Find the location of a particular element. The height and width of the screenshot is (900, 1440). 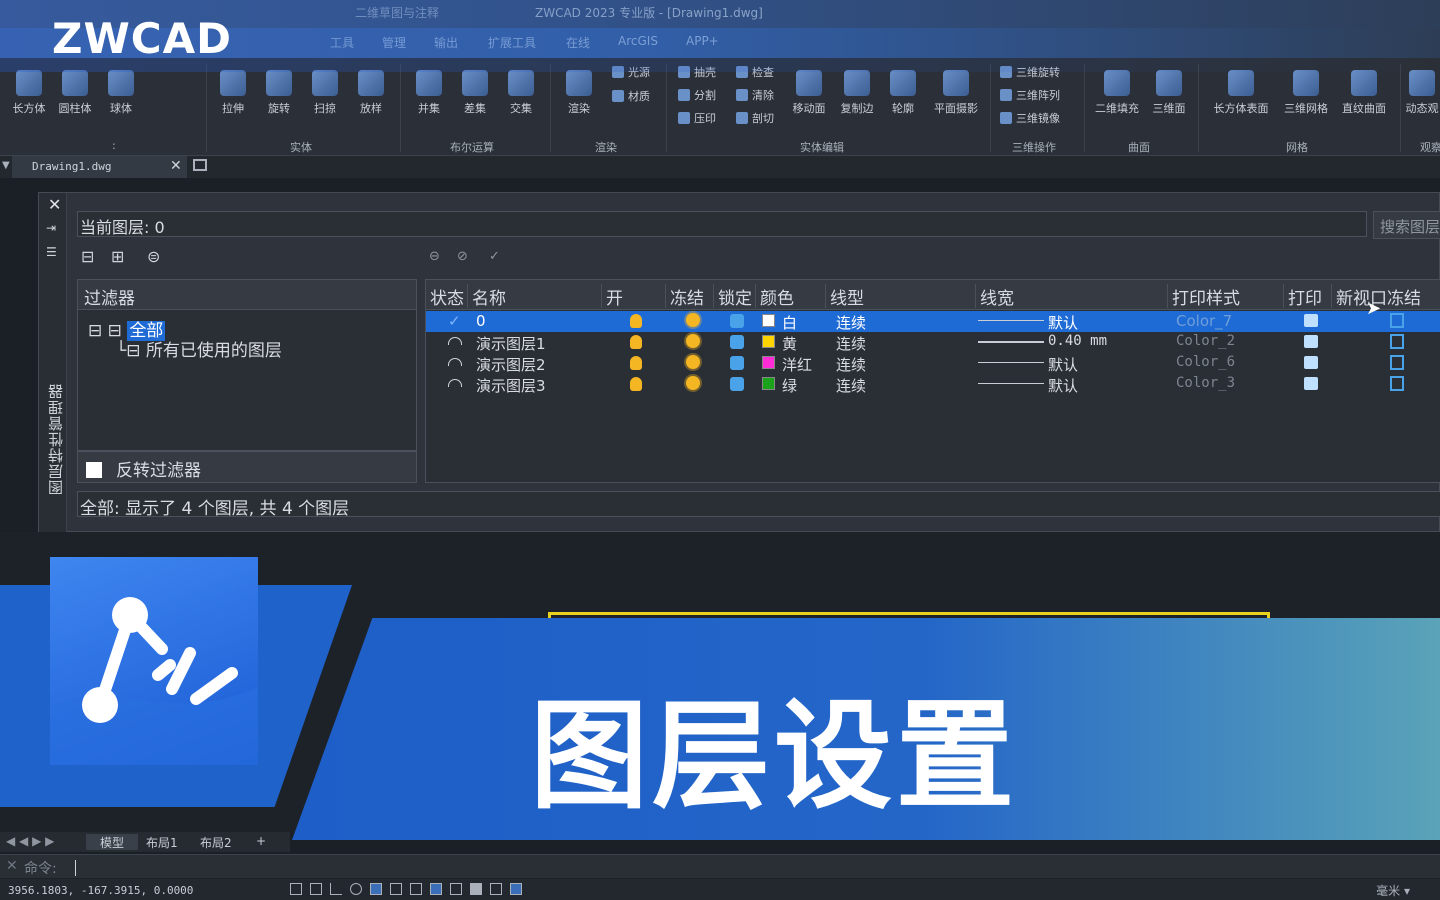

col-lineweight: 线宽 is located at coordinates (1072, 296).